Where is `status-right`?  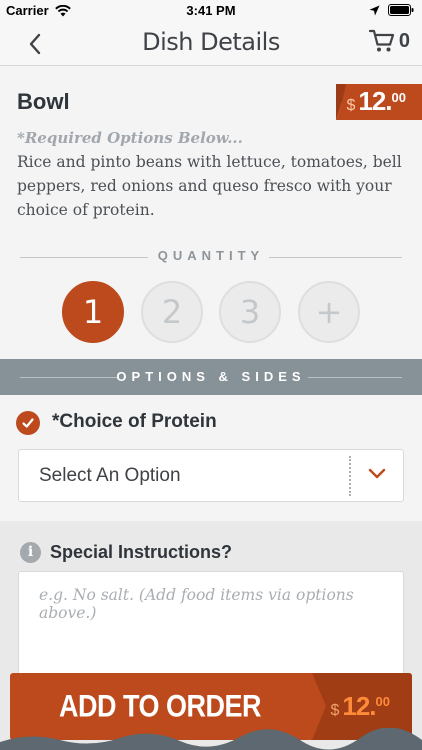
status-right is located at coordinates (391, 10).